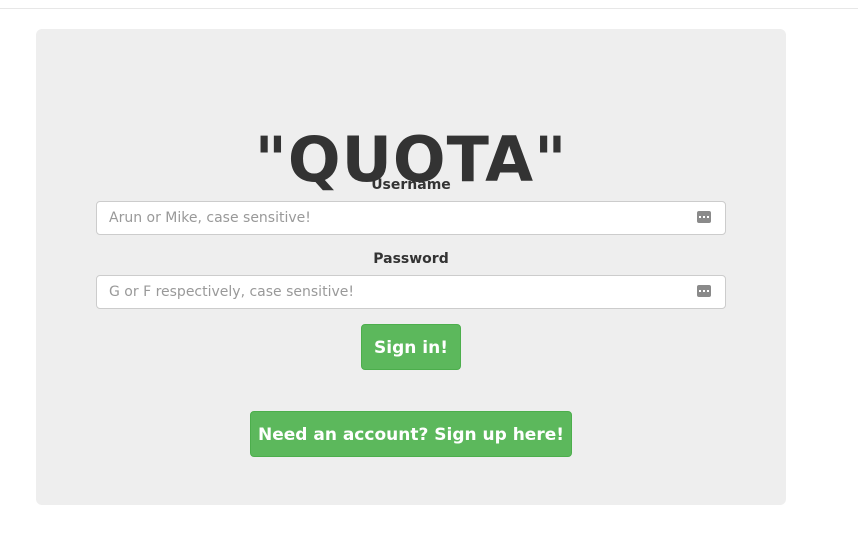 The image size is (858, 538). What do you see at coordinates (392, 218) in the screenshot?
I see `username-input` at bounding box center [392, 218].